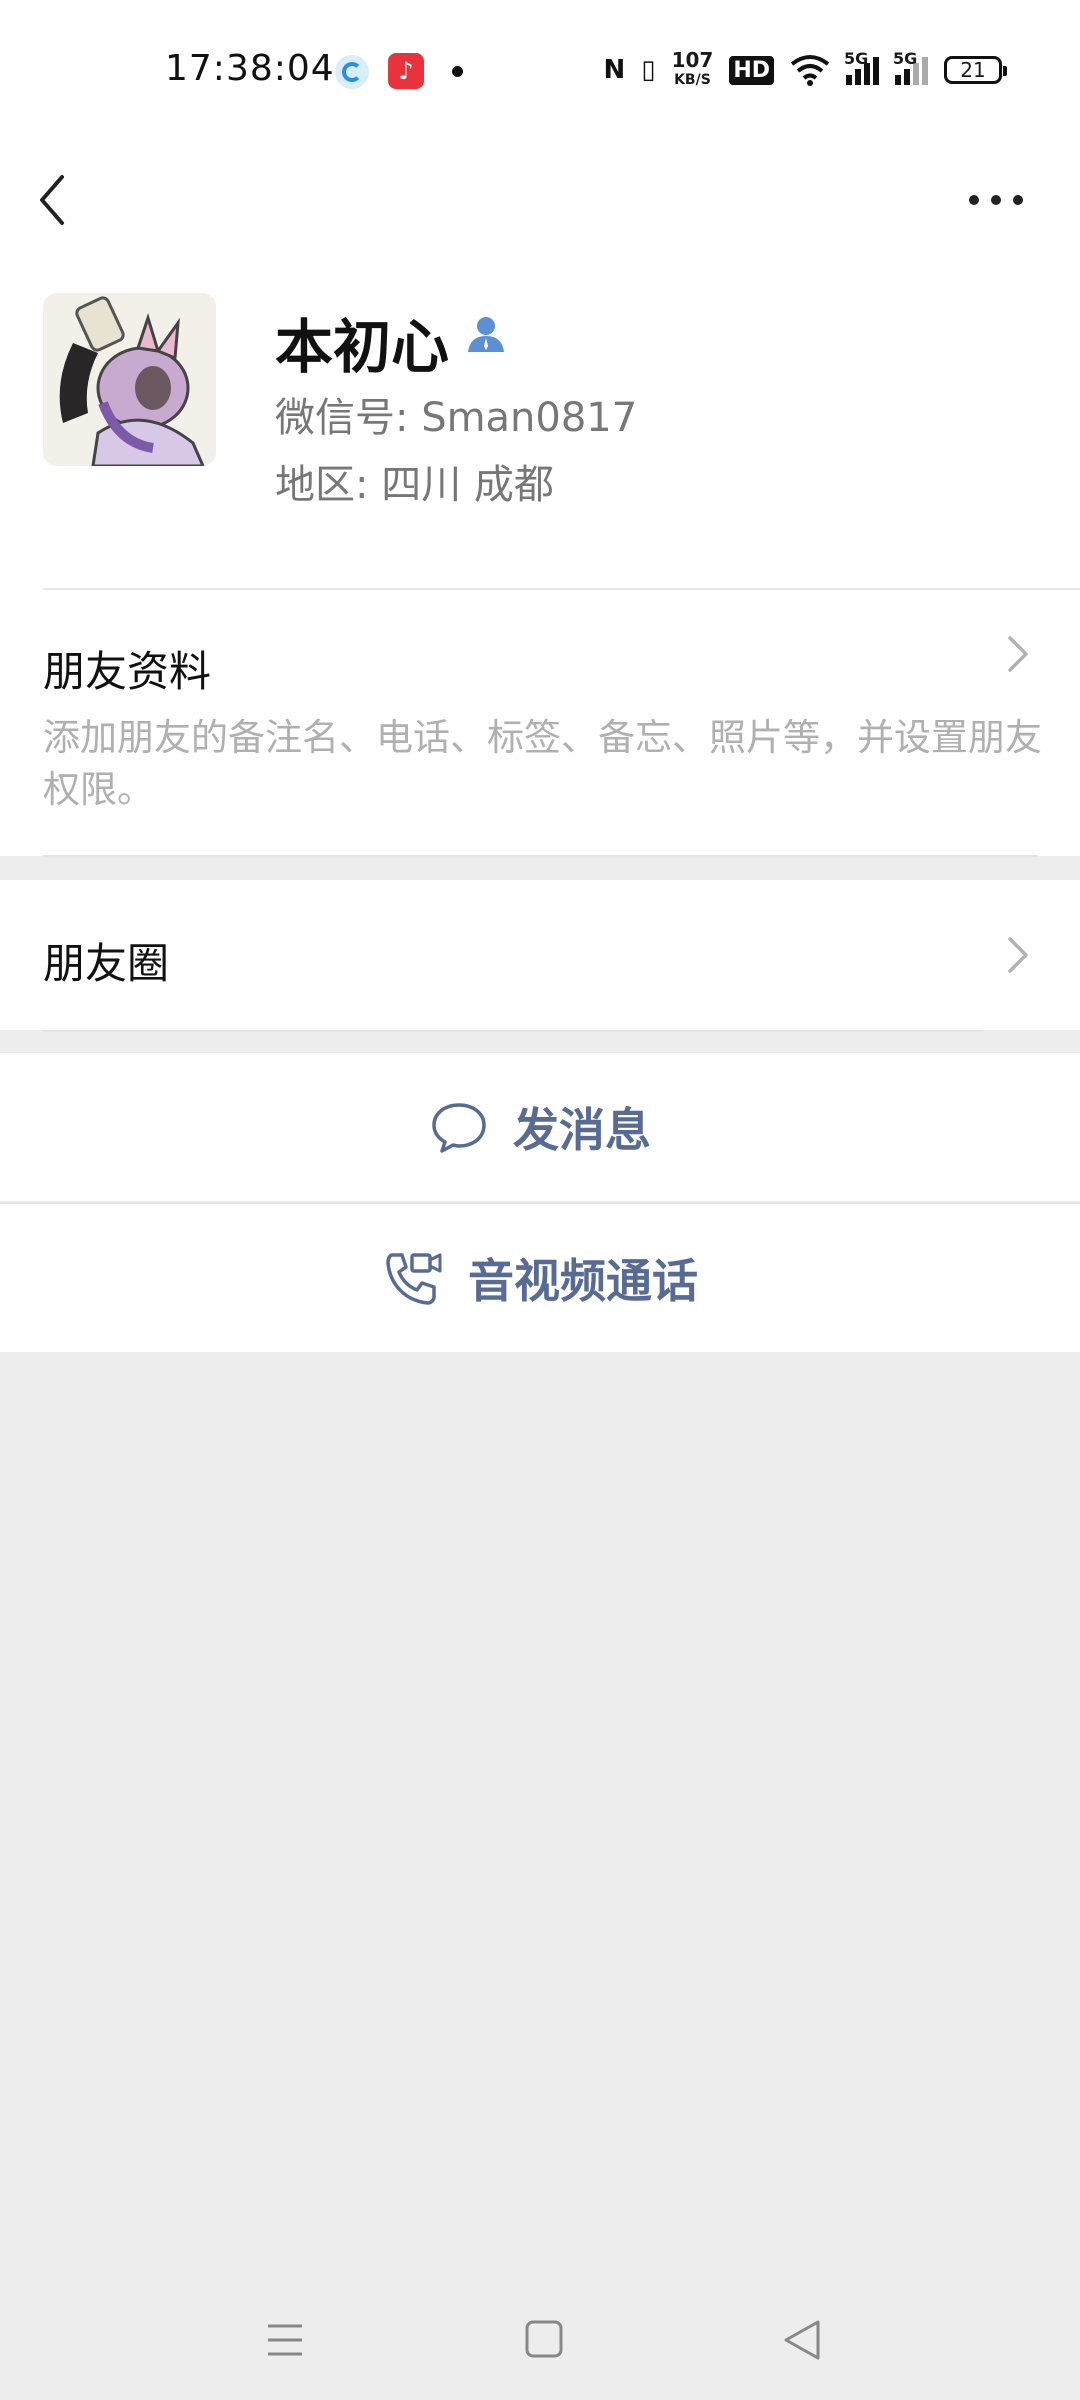  I want to click on profile-header: 本初心 微信号: Sman0817 地区: 四川 成都, so click(540, 425).